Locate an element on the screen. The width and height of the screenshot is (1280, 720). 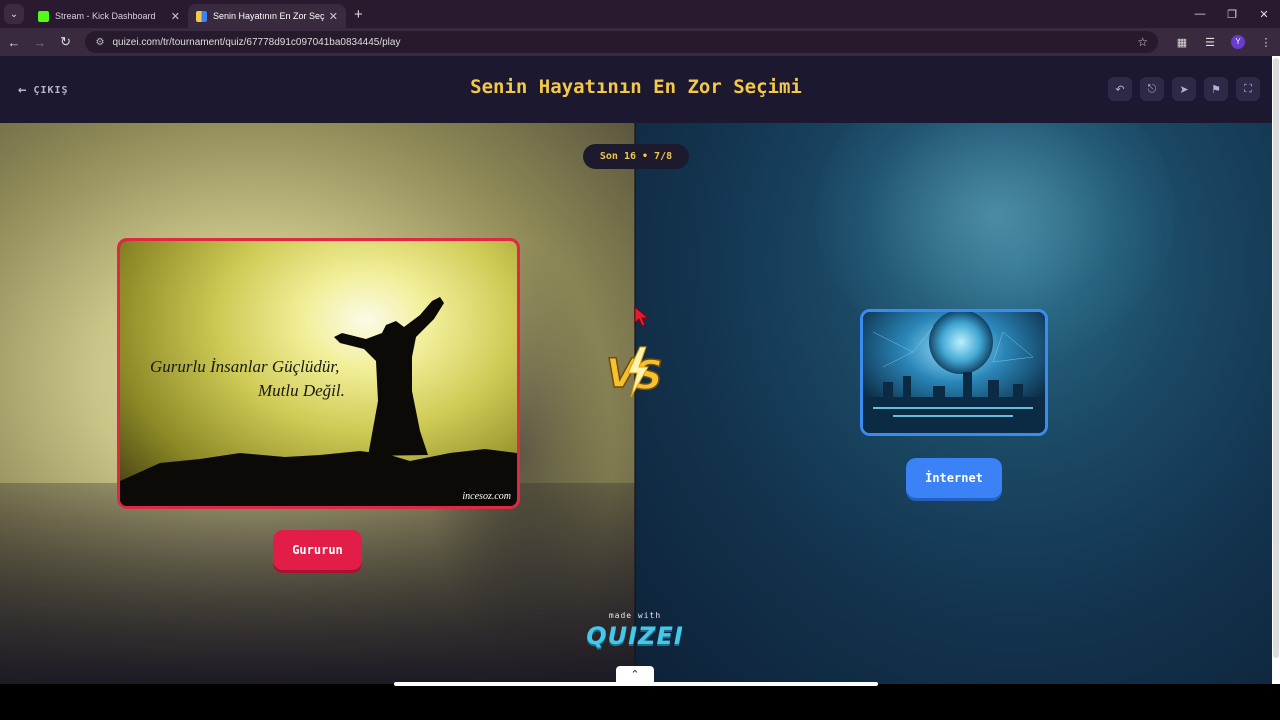
tab-kick-dashboard: Stream - Kick Dashboard ✕ is located at coordinates (109, 16).